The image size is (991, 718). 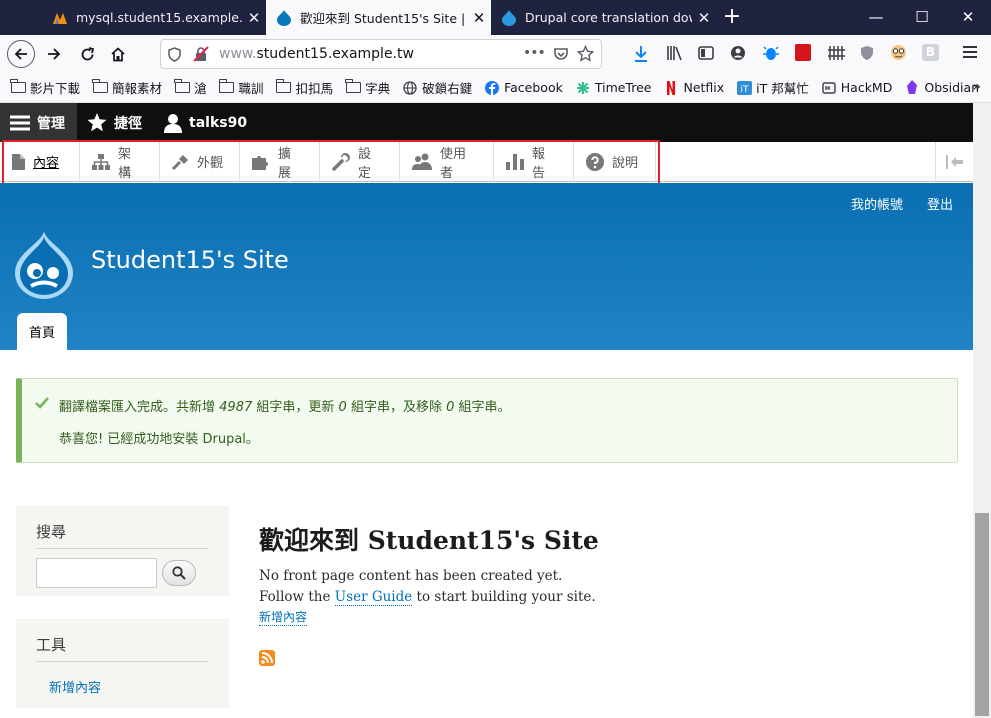 What do you see at coordinates (55, 88) in the screenshot?
I see `bookmark-label: 影片下載` at bounding box center [55, 88].